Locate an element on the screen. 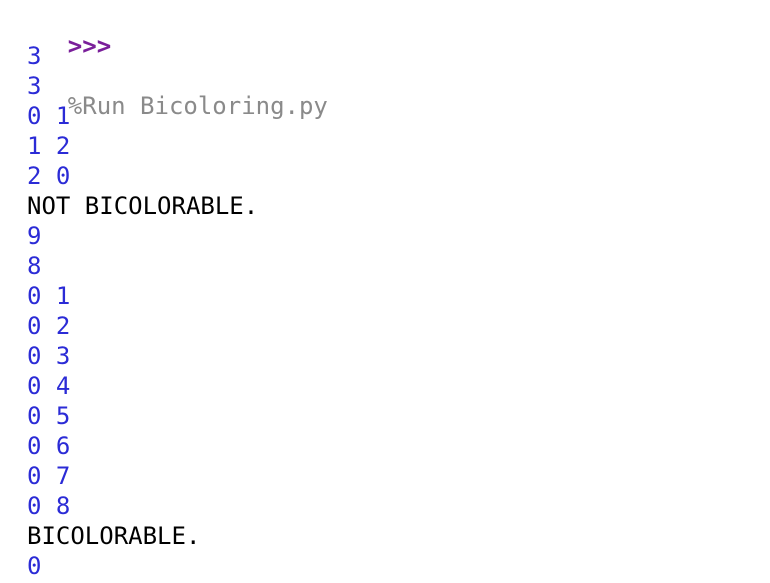 Image resolution: width=770 pixels, height=583 pixels. input-line: 0 5 is located at coordinates (49, 416).